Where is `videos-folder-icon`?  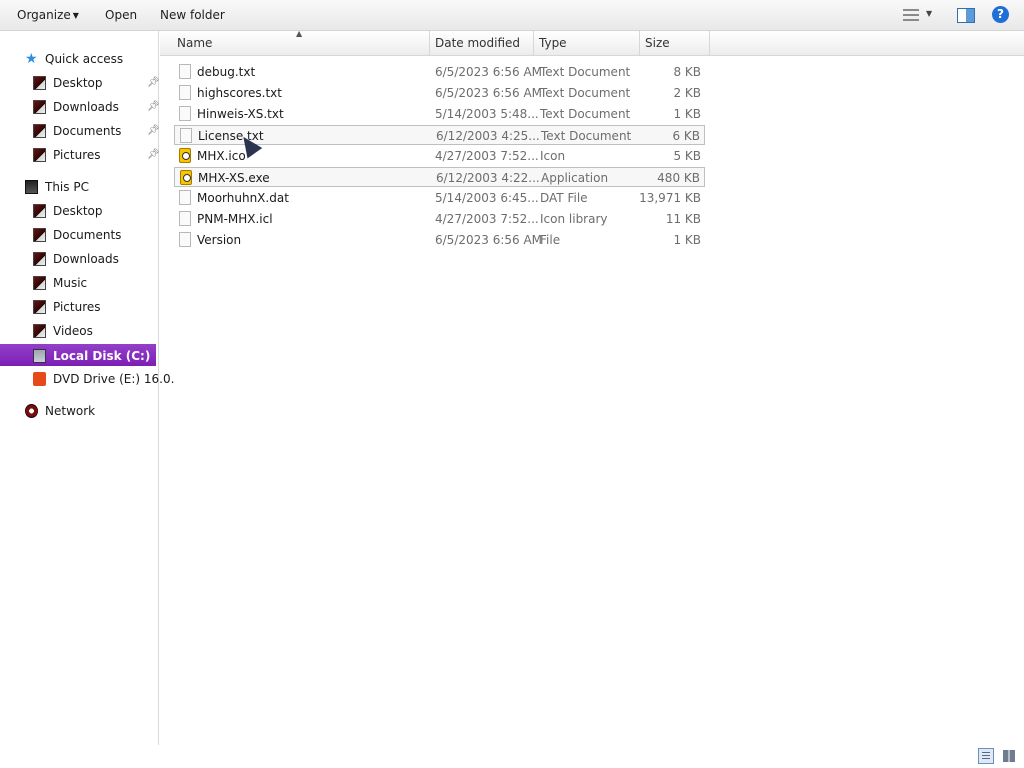
videos-folder-icon is located at coordinates (39, 331).